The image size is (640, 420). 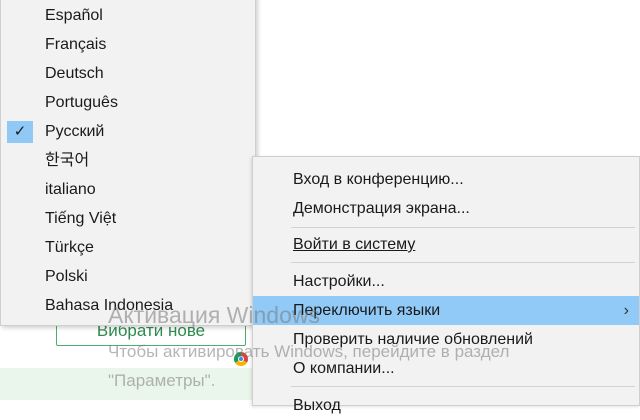 What do you see at coordinates (367, 310) in the screenshot?
I see `menu-item-label: Переключить языки` at bounding box center [367, 310].